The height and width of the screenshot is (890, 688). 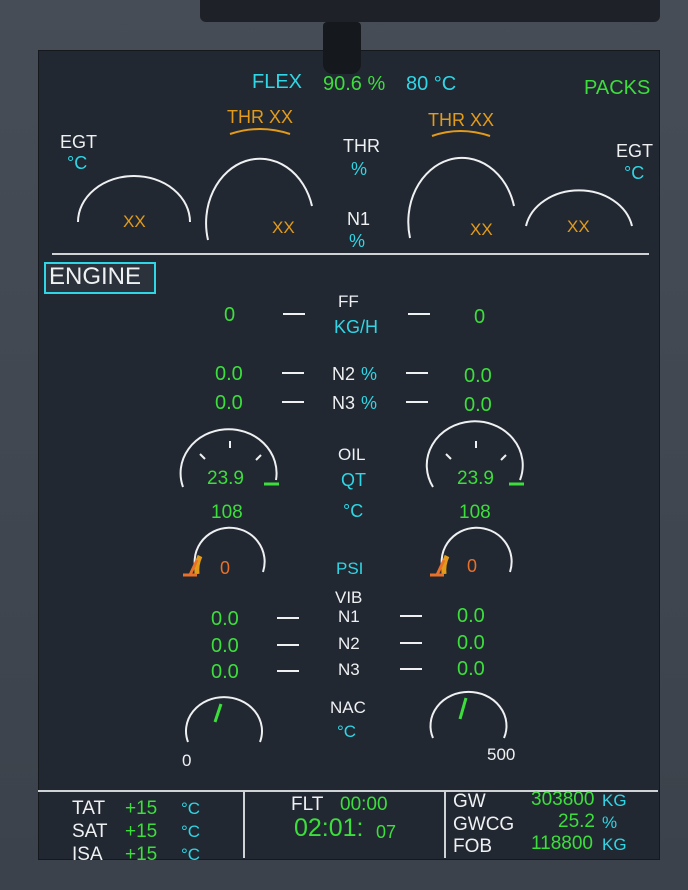 What do you see at coordinates (353, 511) in the screenshot?
I see `oil-temp-unit: °C` at bounding box center [353, 511].